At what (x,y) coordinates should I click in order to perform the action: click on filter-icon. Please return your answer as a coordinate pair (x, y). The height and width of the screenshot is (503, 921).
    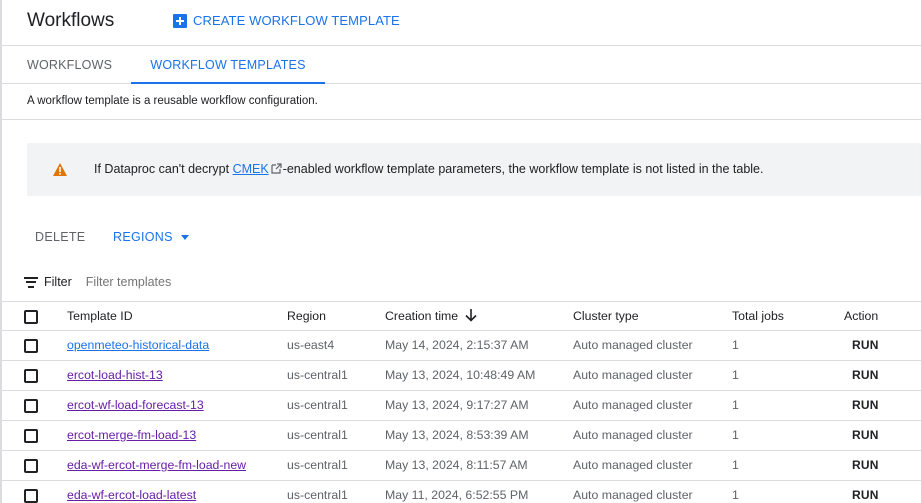
    Looking at the image, I should click on (31, 282).